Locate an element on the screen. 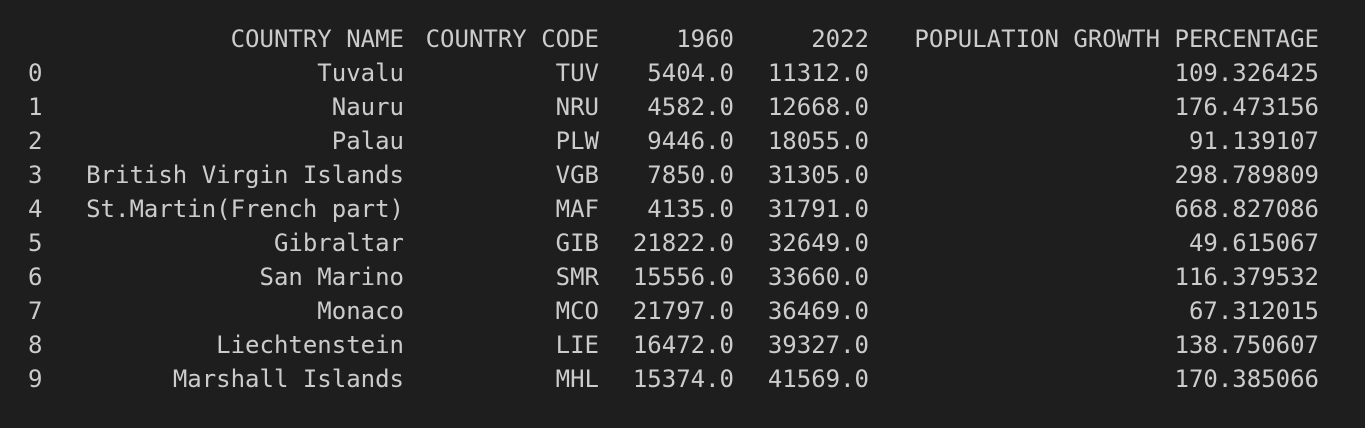 The width and height of the screenshot is (1365, 428). table-row: 0 Tuvalu TUV 5404.0 11312.0 109.326425 is located at coordinates (682, 73).